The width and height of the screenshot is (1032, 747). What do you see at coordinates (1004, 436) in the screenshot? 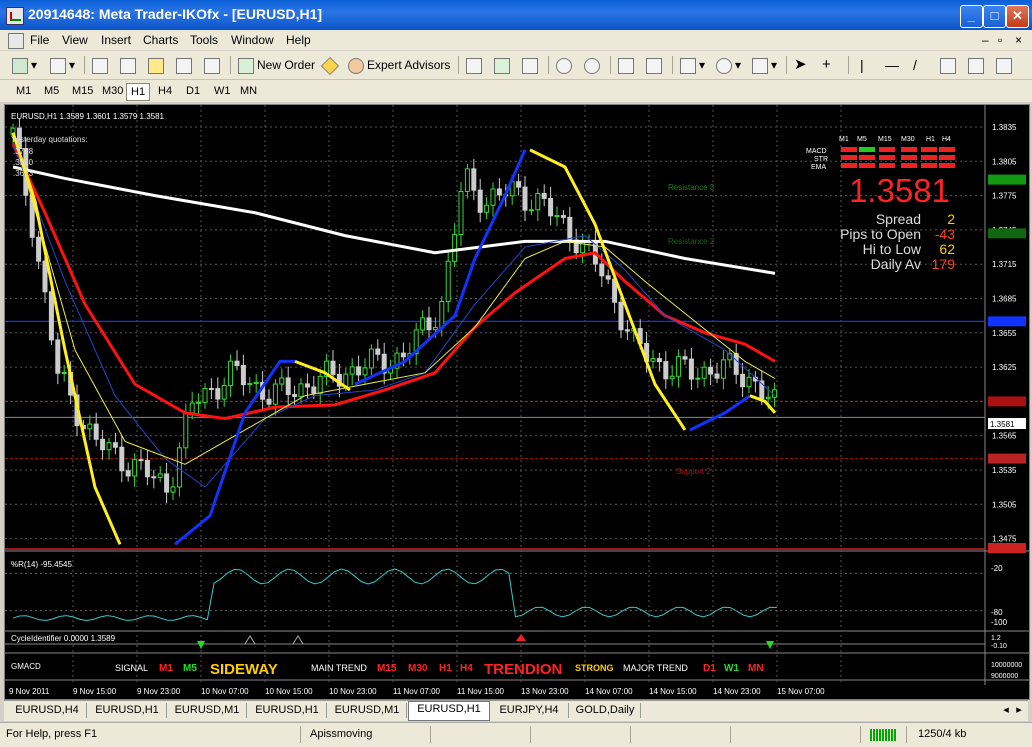
I see `price-tick-label: 1.3565` at bounding box center [1004, 436].